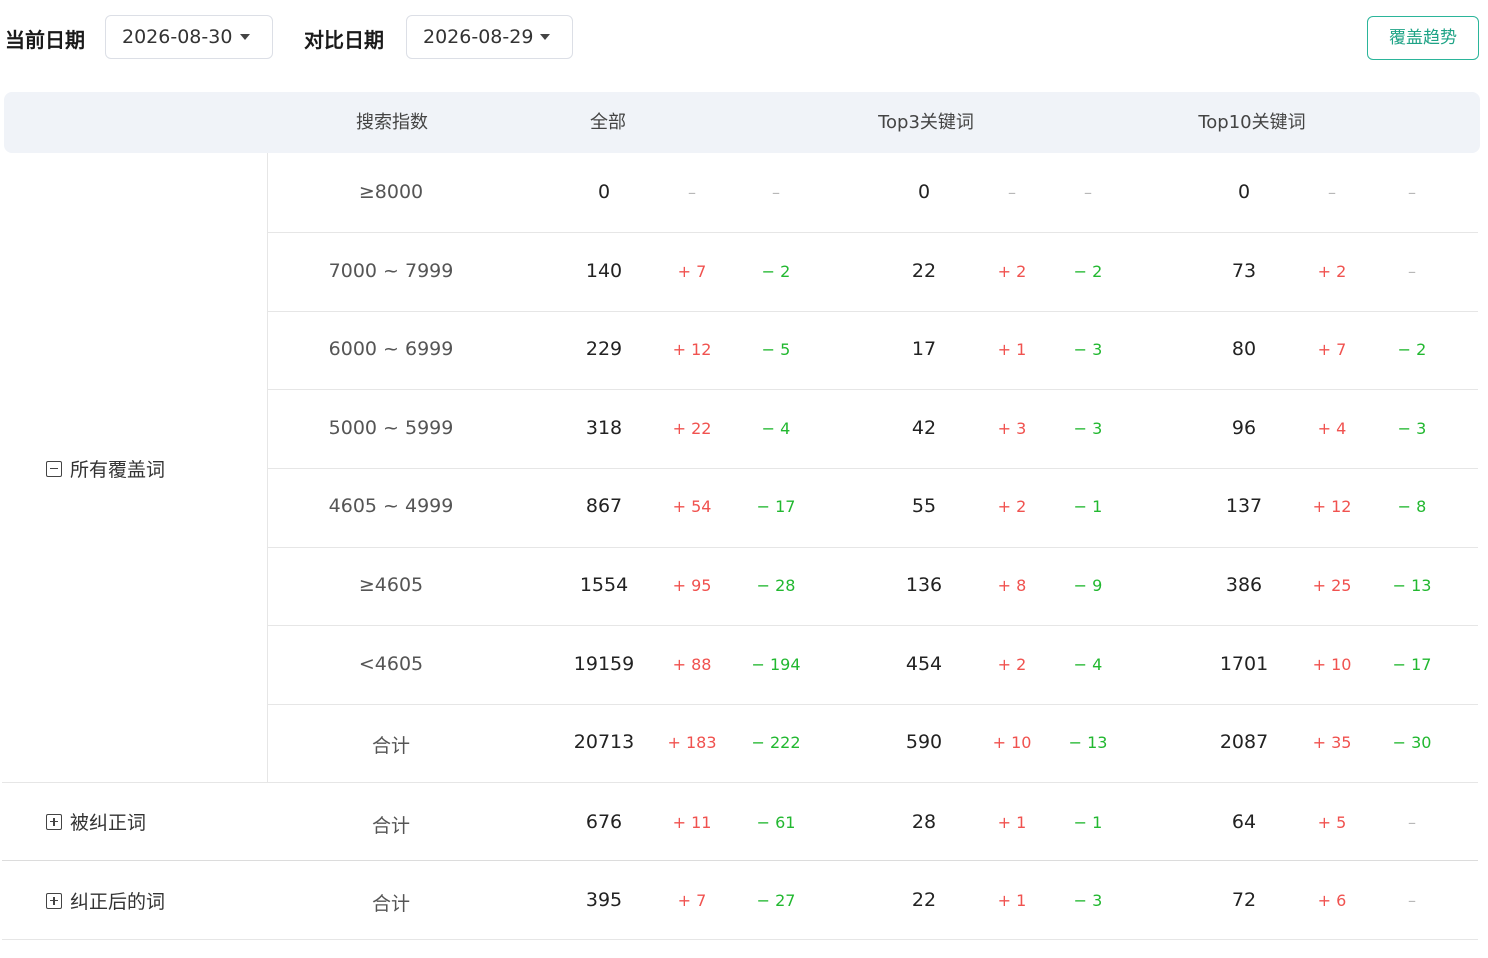 This screenshot has width=1488, height=958. I want to click on coverage-trend-button: 覆盖趋势, so click(1423, 38).